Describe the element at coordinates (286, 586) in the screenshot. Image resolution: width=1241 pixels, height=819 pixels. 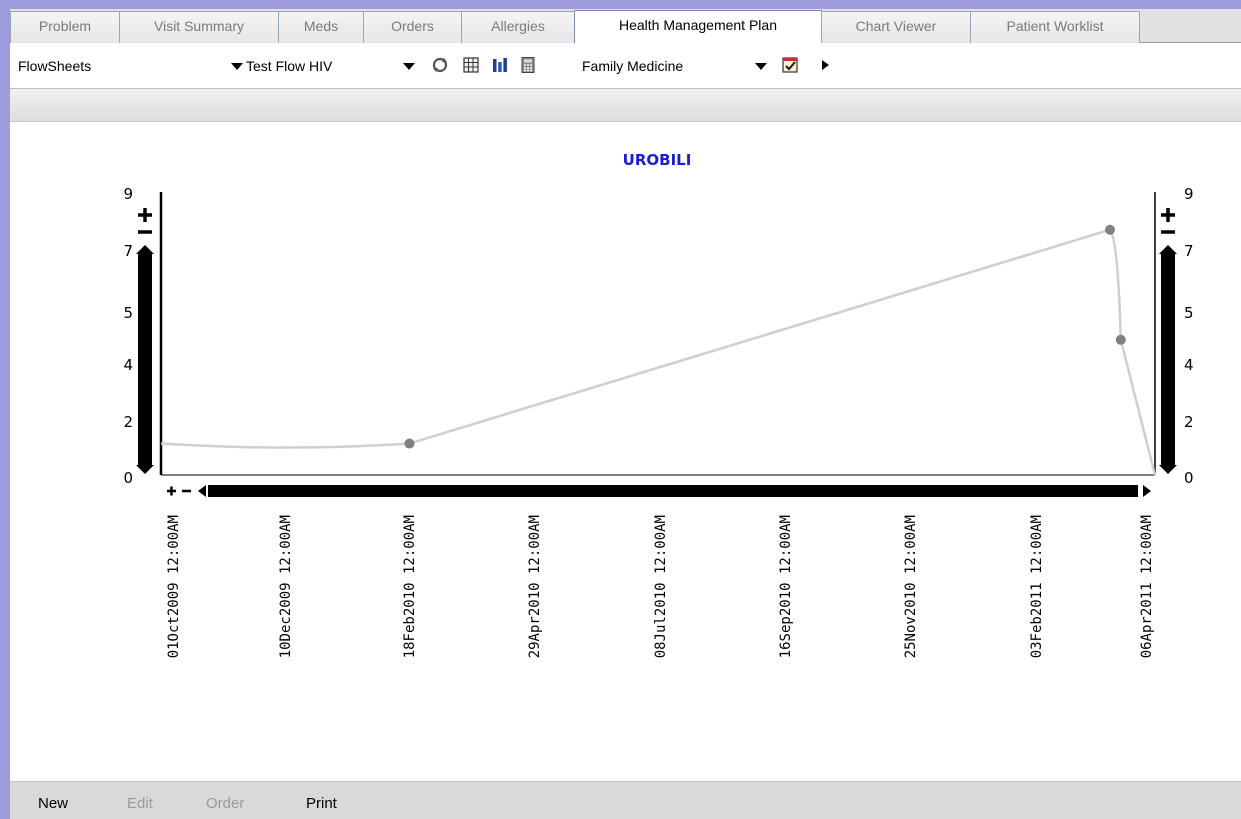
I see `x-tick-label: 10Dec2009 12:00AM` at that location.